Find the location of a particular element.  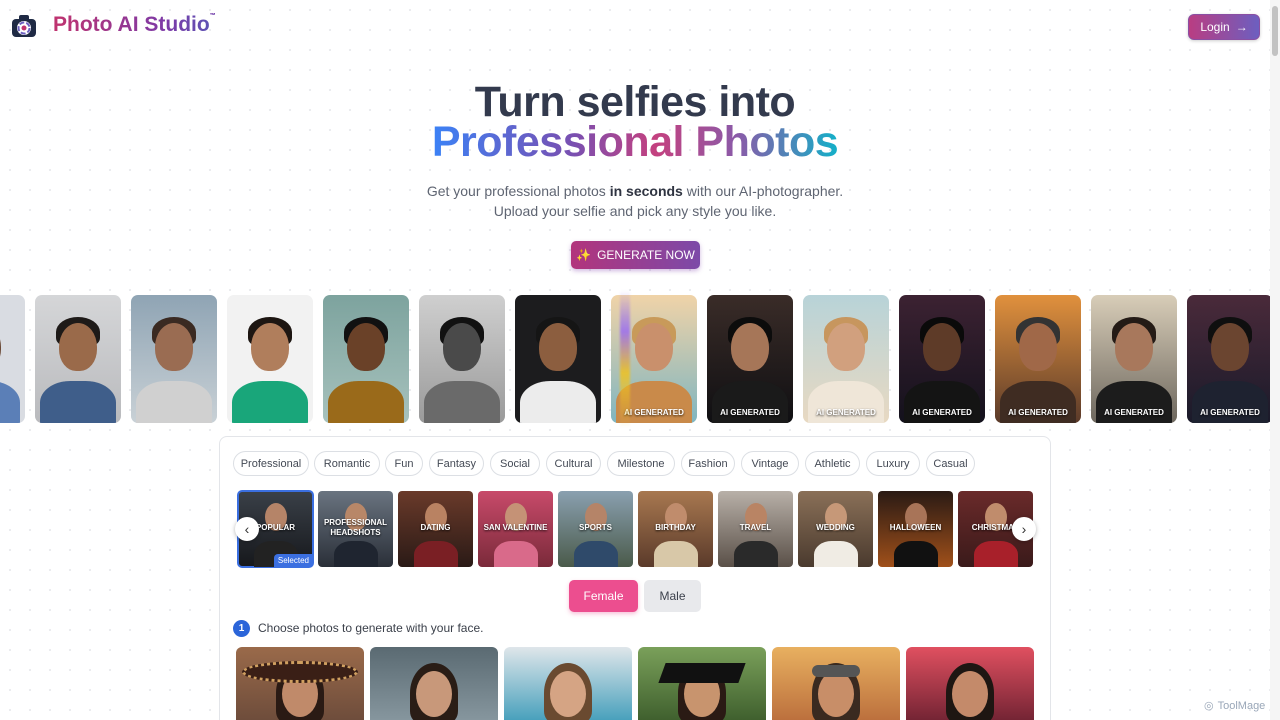

category-label: SAN VALENTINE is located at coordinates (515, 527).